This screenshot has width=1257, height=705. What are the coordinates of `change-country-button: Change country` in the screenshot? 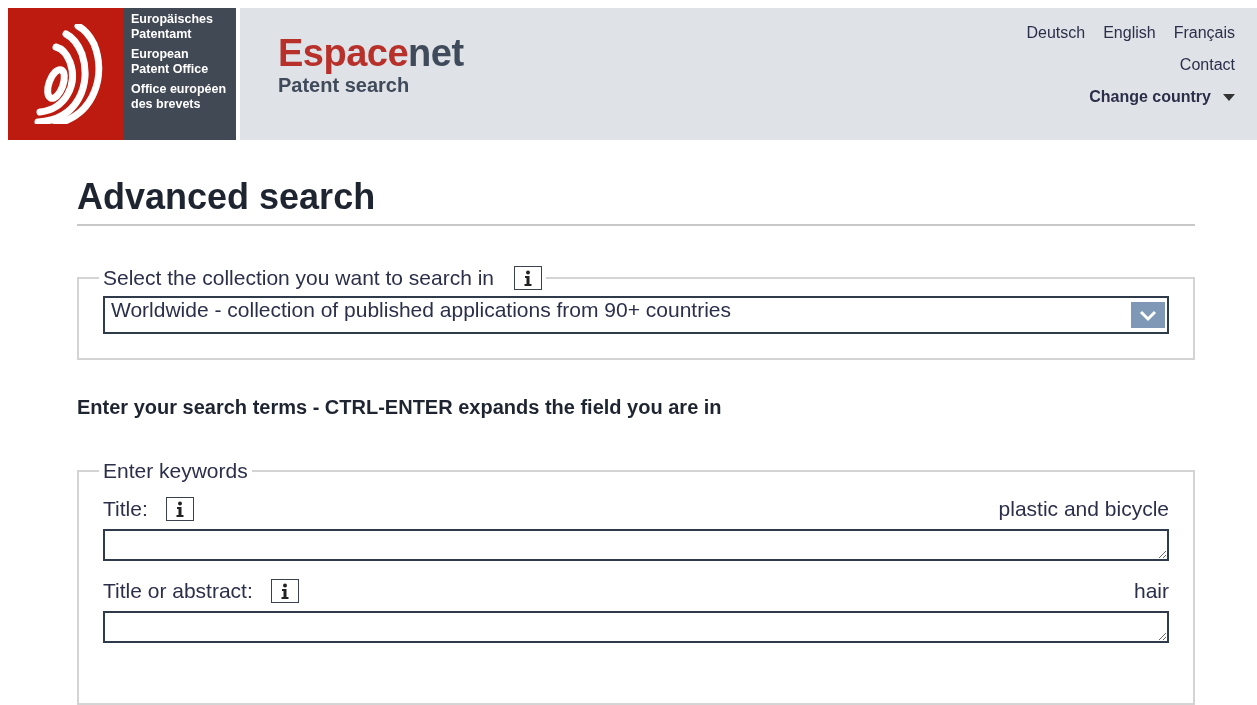 It's located at (1162, 97).